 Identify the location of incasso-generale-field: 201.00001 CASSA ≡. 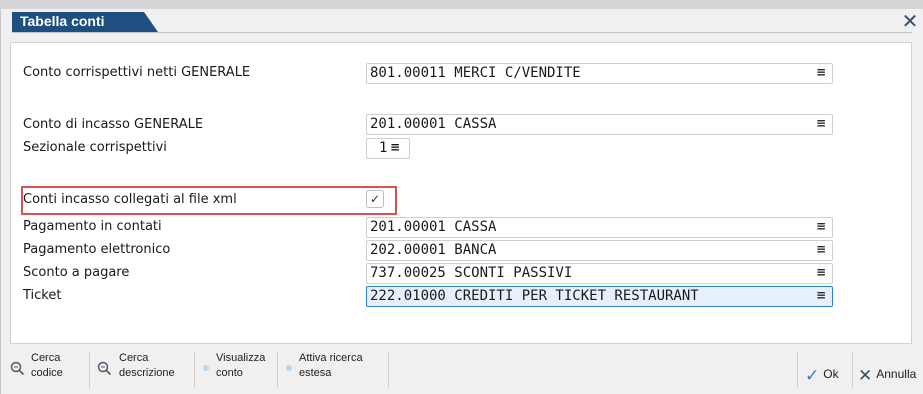
(599, 124).